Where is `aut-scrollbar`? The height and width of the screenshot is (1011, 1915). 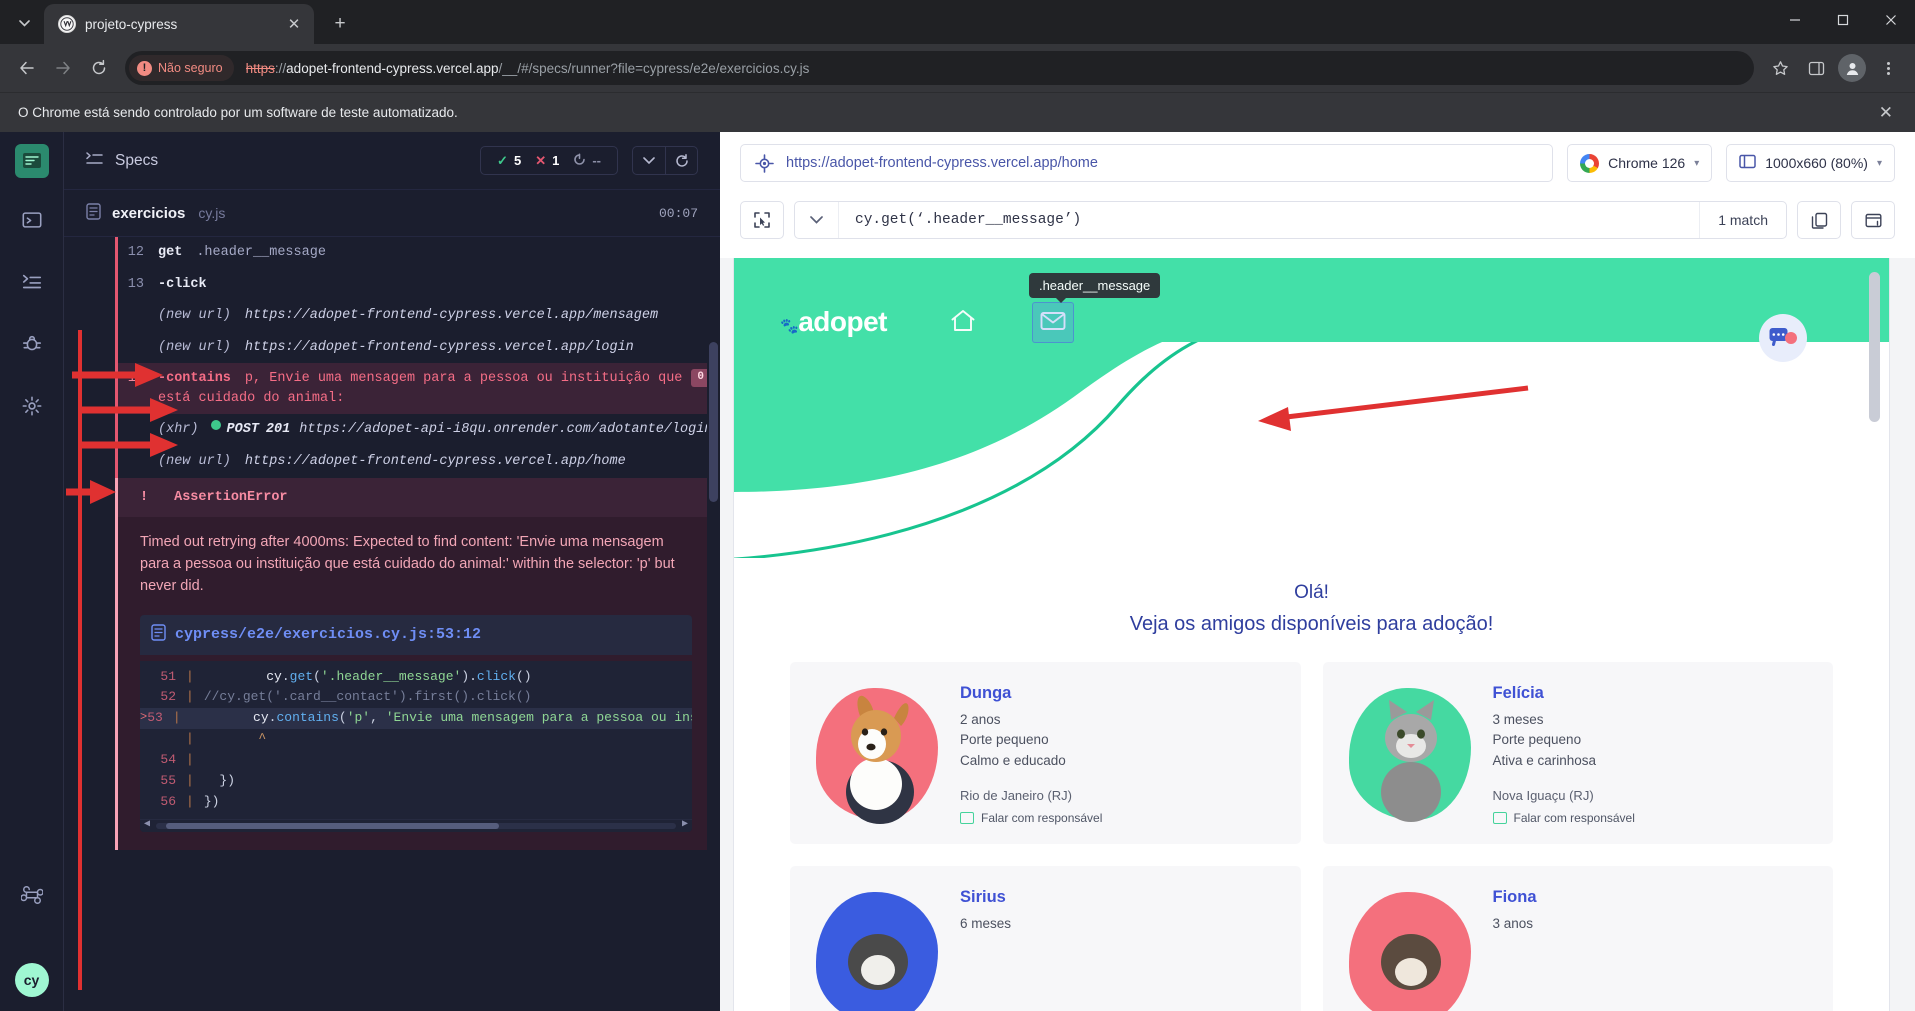
aut-scrollbar is located at coordinates (1874, 641).